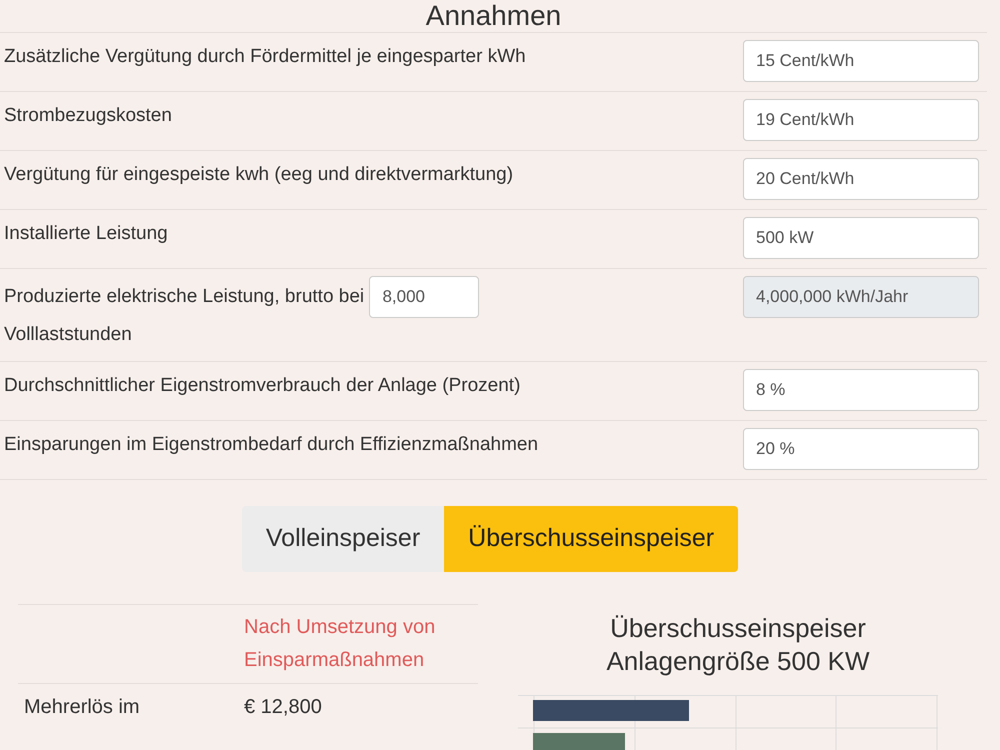  I want to click on chart-title: Anlagengröße 500 KW, so click(738, 661).